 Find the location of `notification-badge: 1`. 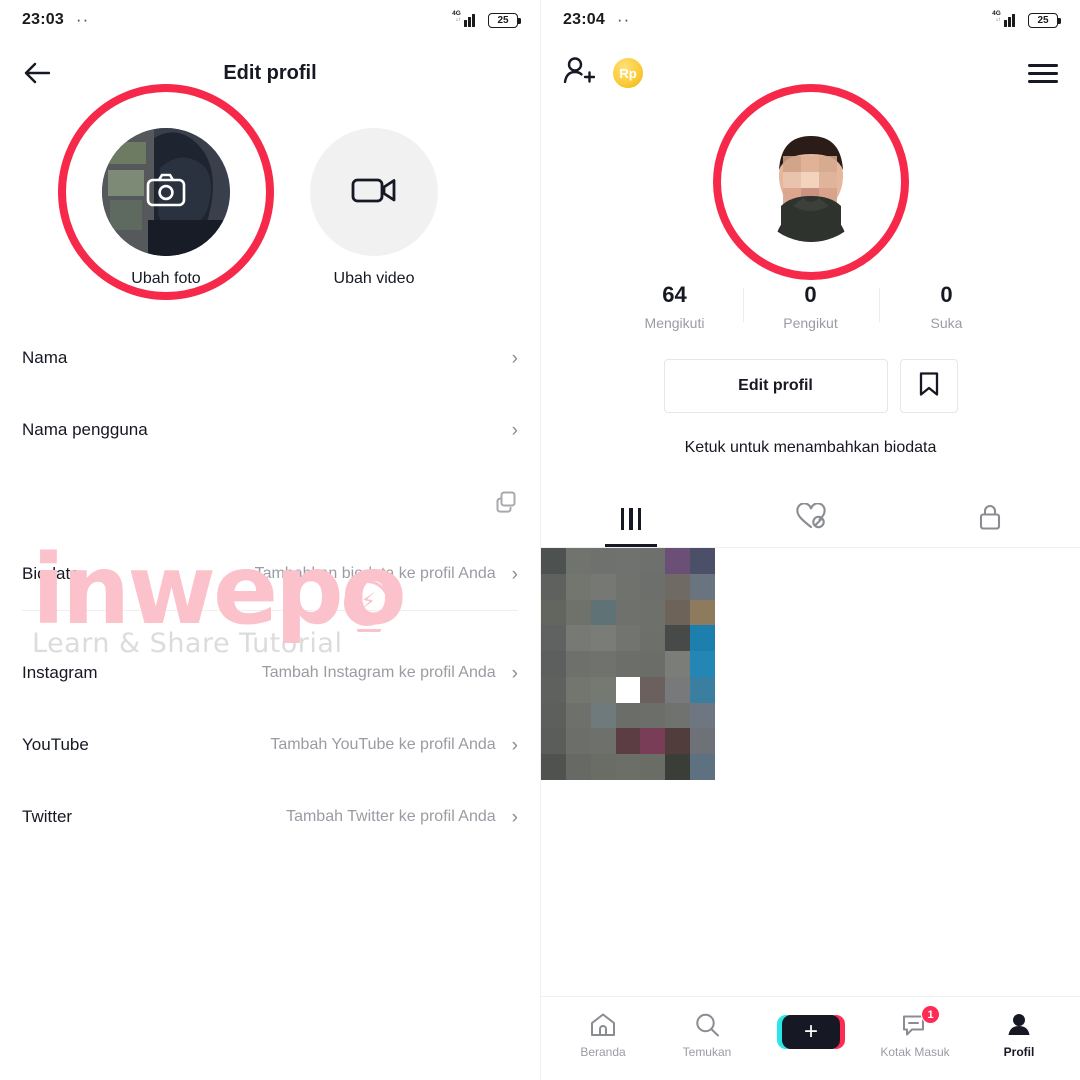

notification-badge: 1 is located at coordinates (930, 1014).